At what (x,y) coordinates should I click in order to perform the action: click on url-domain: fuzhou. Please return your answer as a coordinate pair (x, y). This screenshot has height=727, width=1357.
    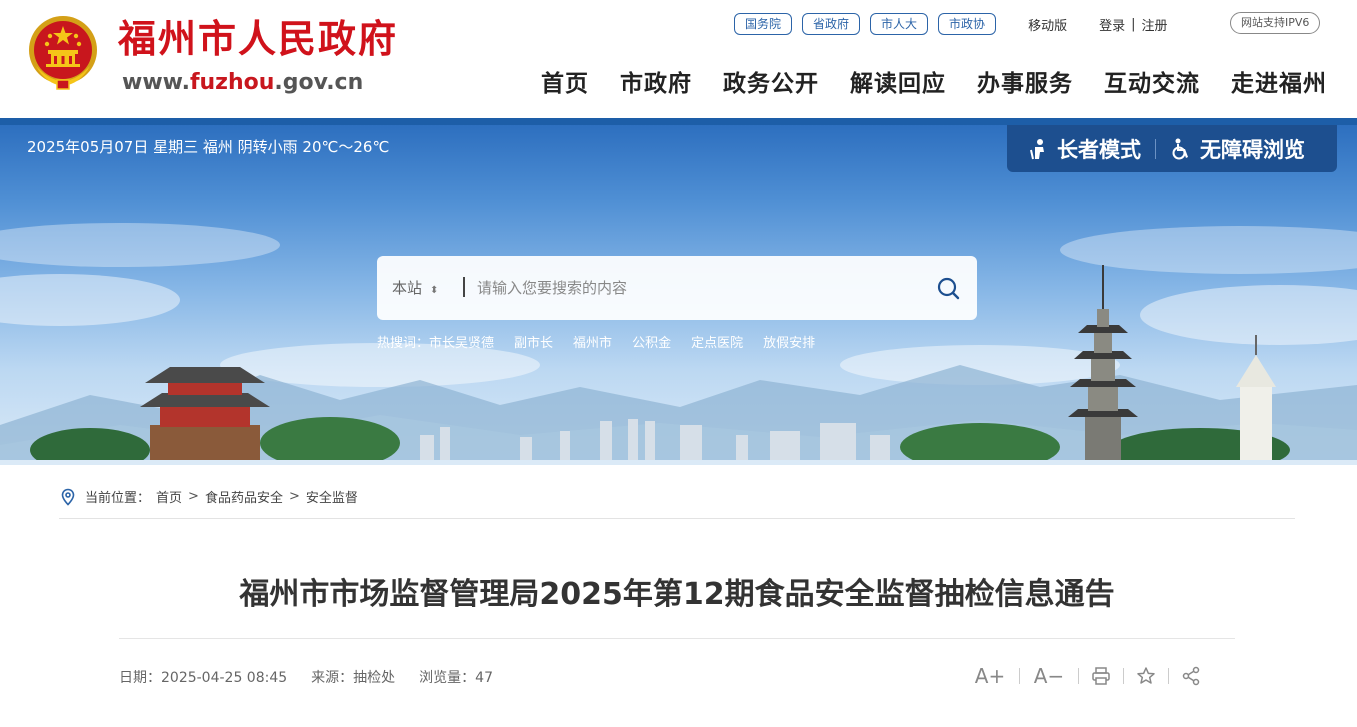
    Looking at the image, I should click on (232, 82).